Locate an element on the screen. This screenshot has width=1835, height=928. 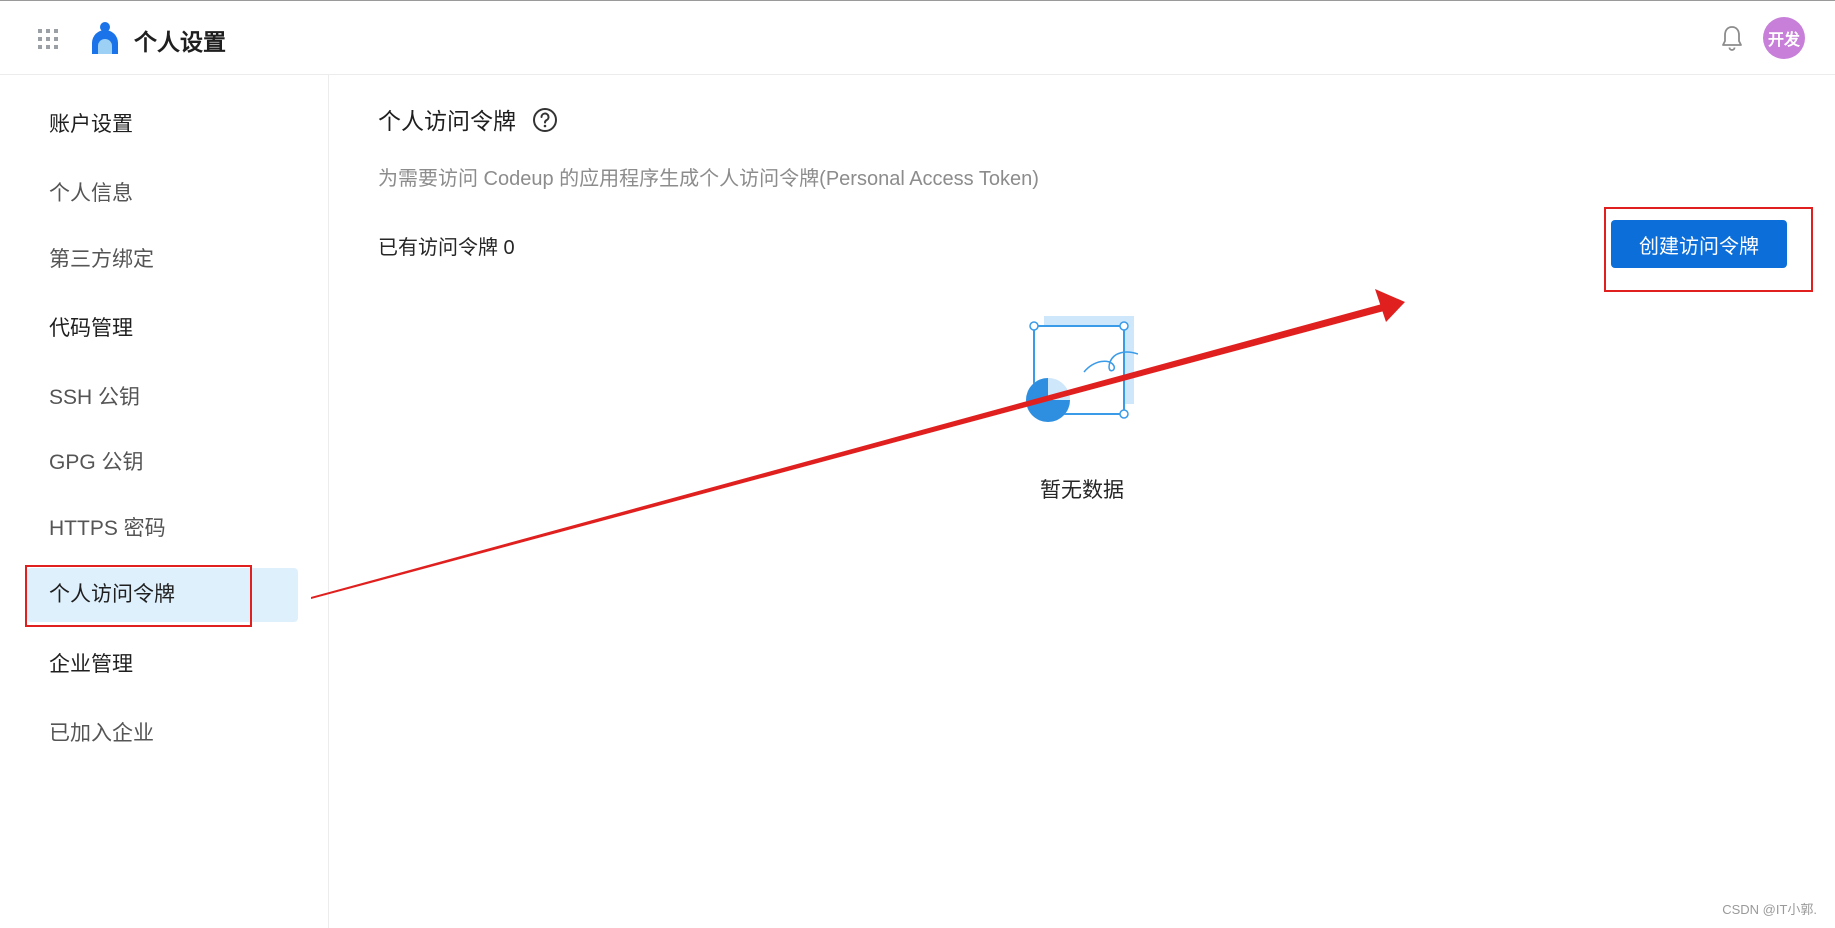
grid-dots-icon is located at coordinates (48, 39).